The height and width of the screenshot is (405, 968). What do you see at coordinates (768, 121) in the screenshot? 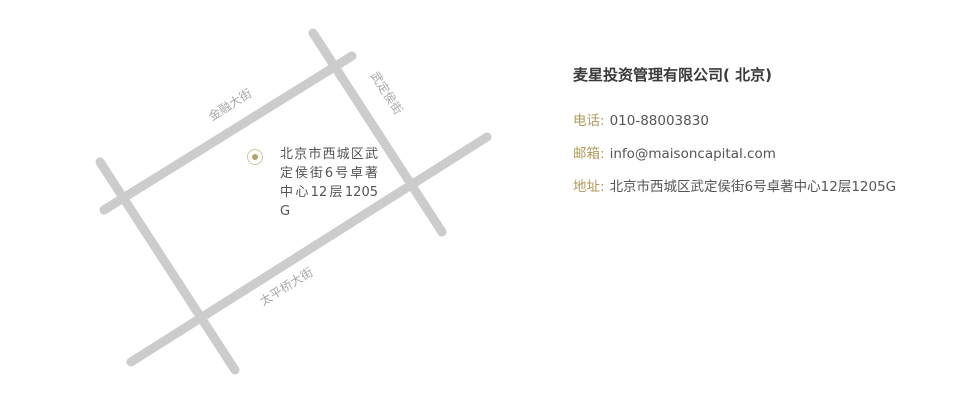
I see `phone-row: 电话: 010-88003830` at bounding box center [768, 121].